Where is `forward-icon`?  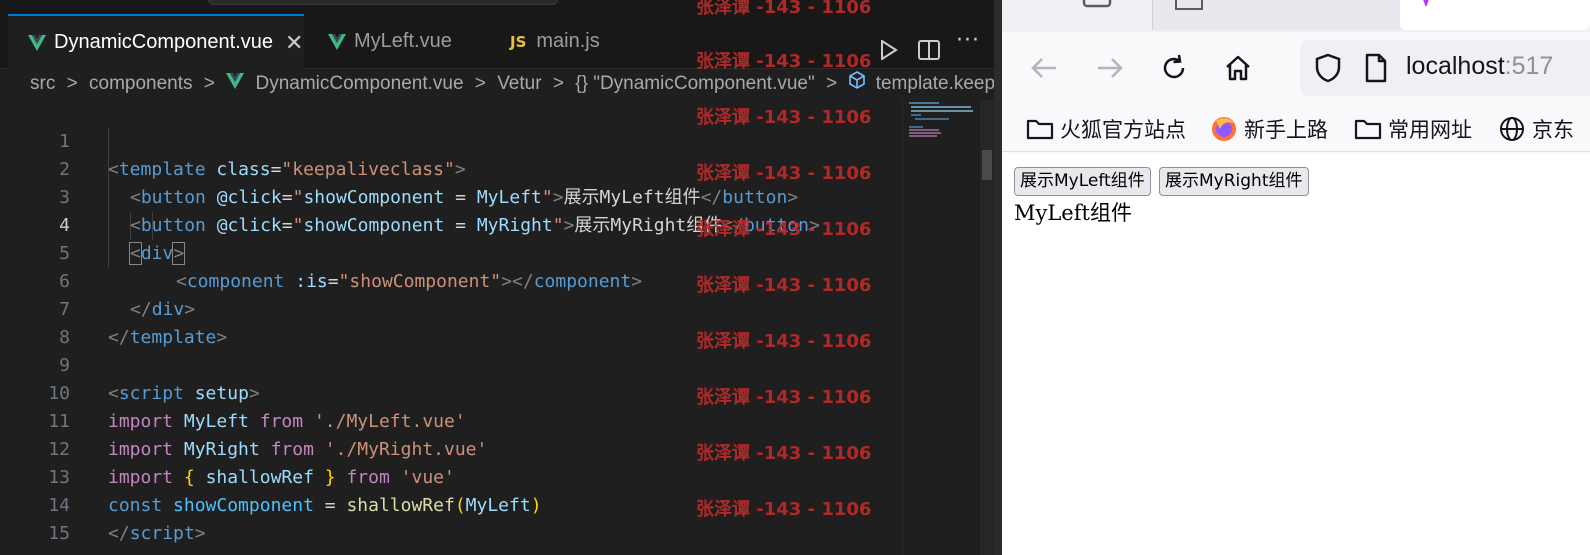
forward-icon is located at coordinates (1110, 68).